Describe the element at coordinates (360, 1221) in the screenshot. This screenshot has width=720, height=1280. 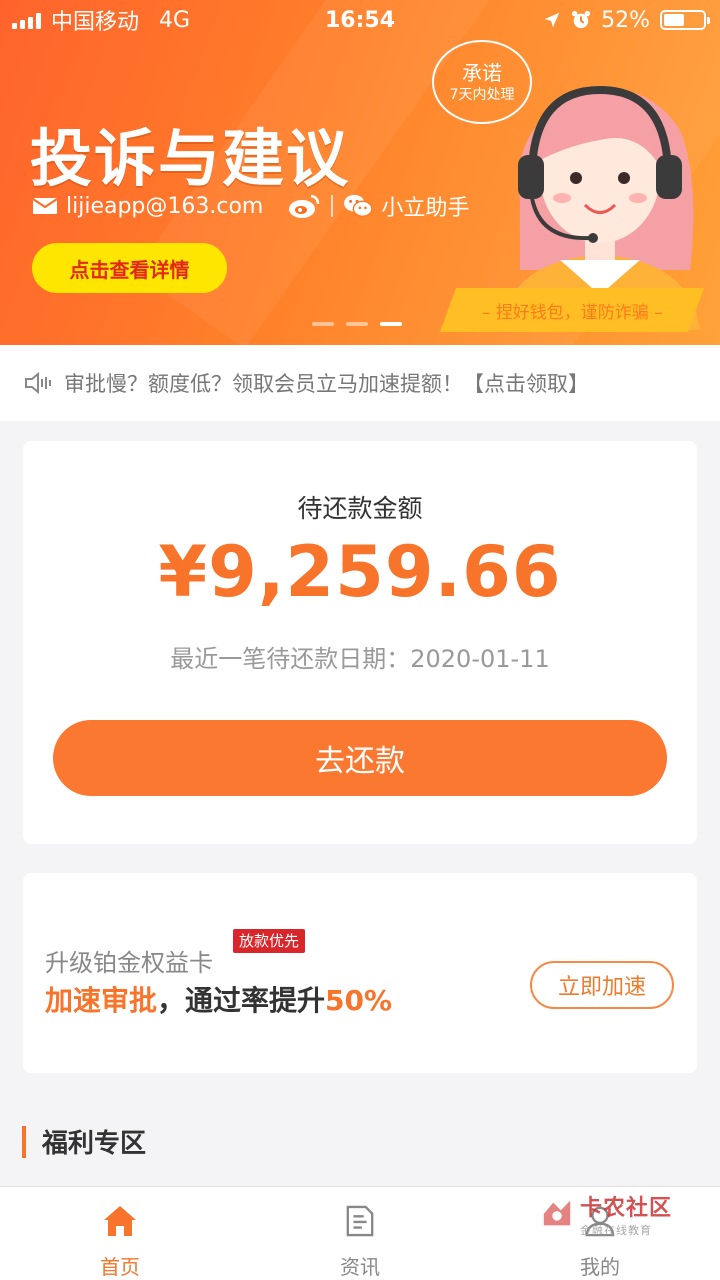
I see `news-icon` at that location.